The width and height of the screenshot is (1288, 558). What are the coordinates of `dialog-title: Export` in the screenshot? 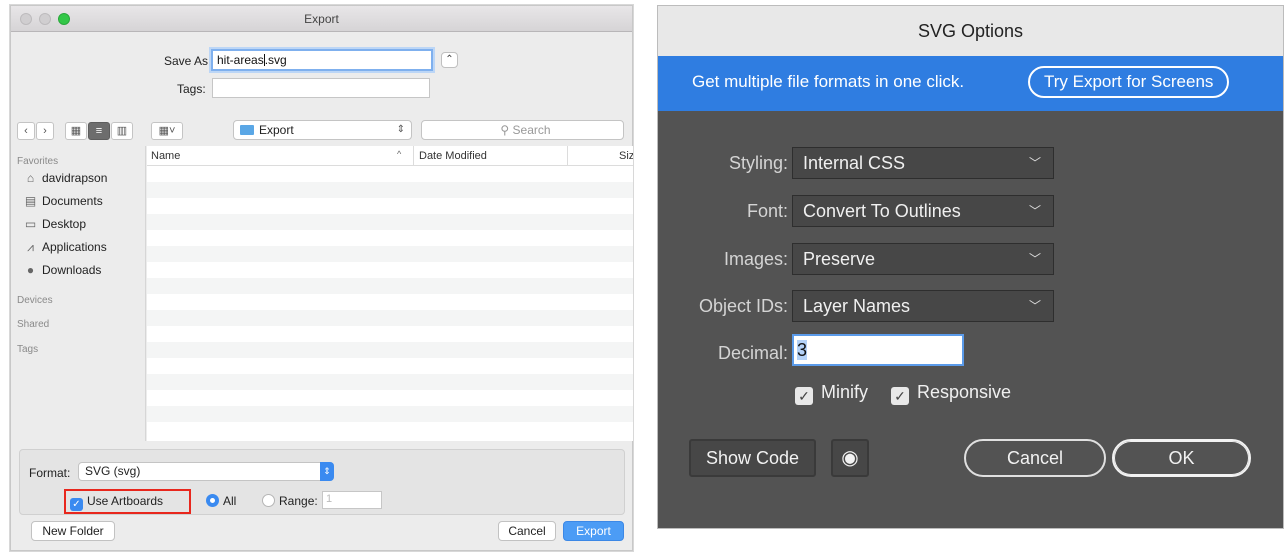 It's located at (321, 19).